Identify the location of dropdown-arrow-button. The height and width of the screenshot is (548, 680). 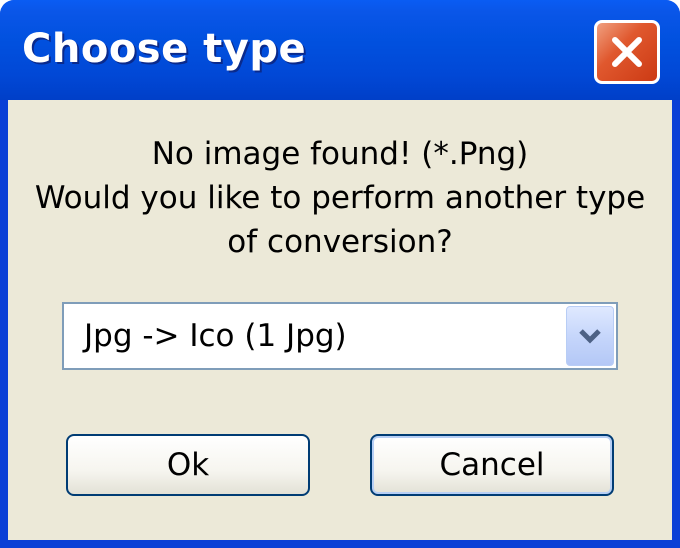
(590, 336).